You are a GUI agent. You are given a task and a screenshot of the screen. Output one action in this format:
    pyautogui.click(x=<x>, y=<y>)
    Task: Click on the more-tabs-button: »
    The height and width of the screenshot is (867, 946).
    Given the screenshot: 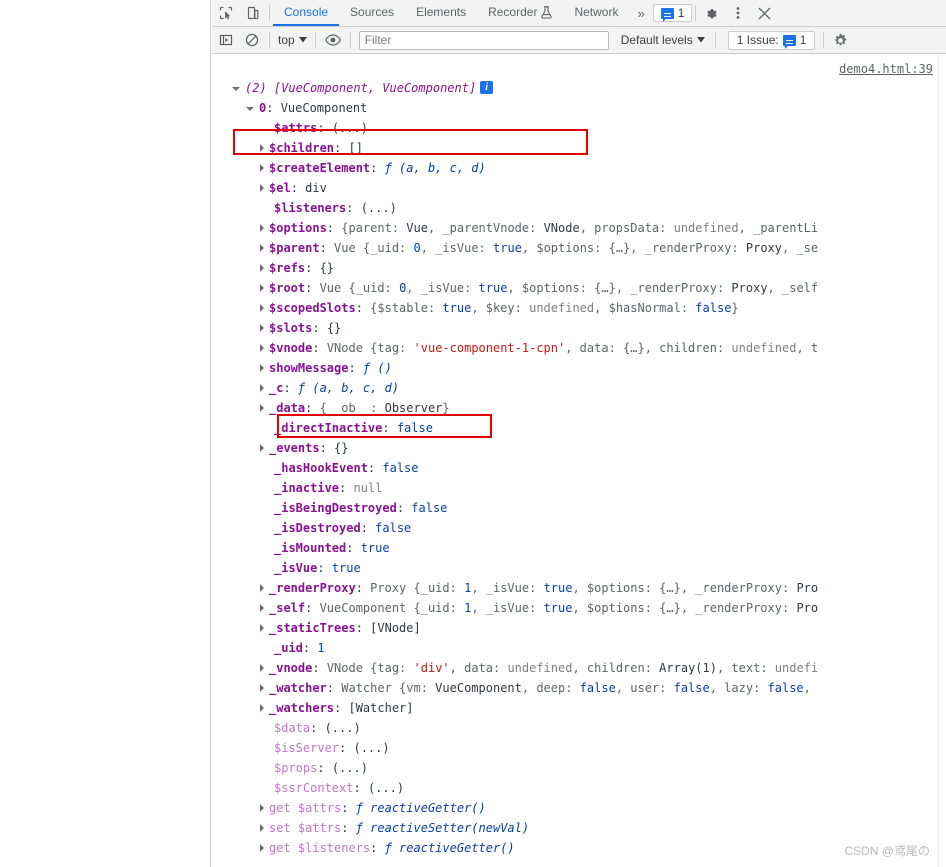 What is the action you would take?
    pyautogui.click(x=640, y=13)
    